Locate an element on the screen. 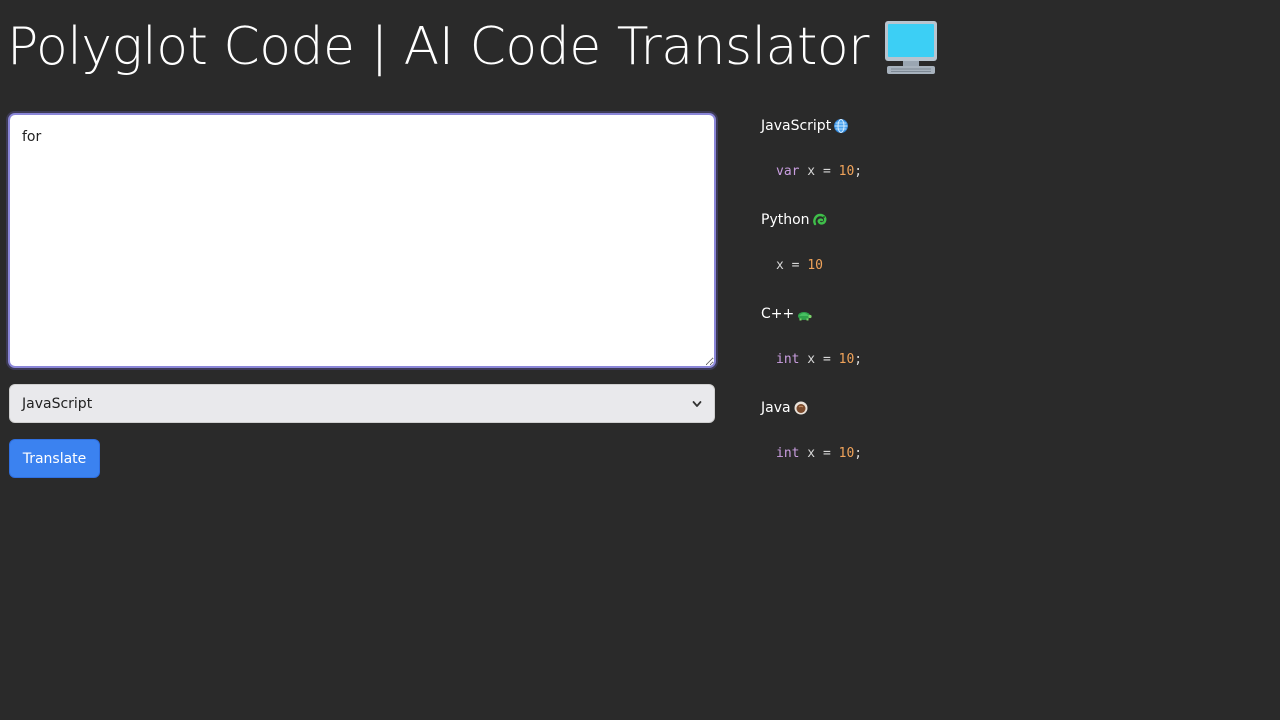 This screenshot has width=1280, height=720. globe-icon is located at coordinates (841, 126).